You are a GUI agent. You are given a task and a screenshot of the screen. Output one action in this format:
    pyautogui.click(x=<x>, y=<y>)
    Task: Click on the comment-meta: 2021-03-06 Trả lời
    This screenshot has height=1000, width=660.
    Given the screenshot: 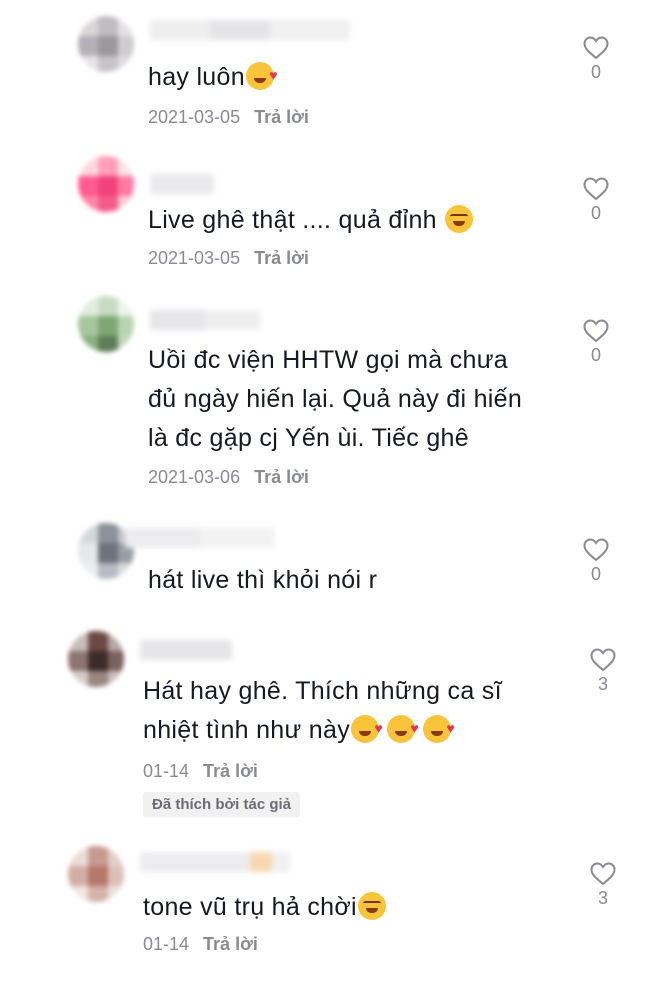 What is the action you would take?
    pyautogui.click(x=228, y=477)
    